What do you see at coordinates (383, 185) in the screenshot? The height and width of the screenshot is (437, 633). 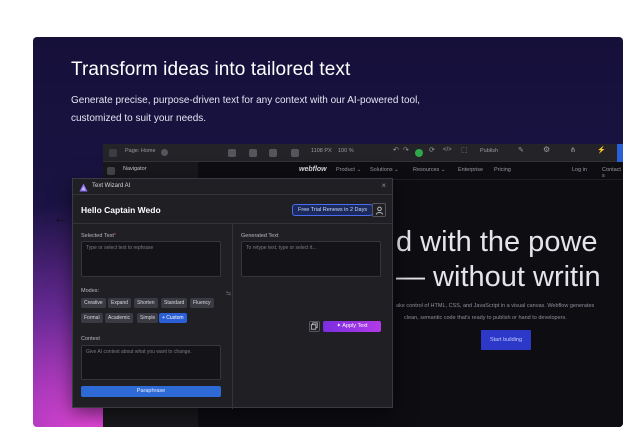 I see `close-icon: ×` at bounding box center [383, 185].